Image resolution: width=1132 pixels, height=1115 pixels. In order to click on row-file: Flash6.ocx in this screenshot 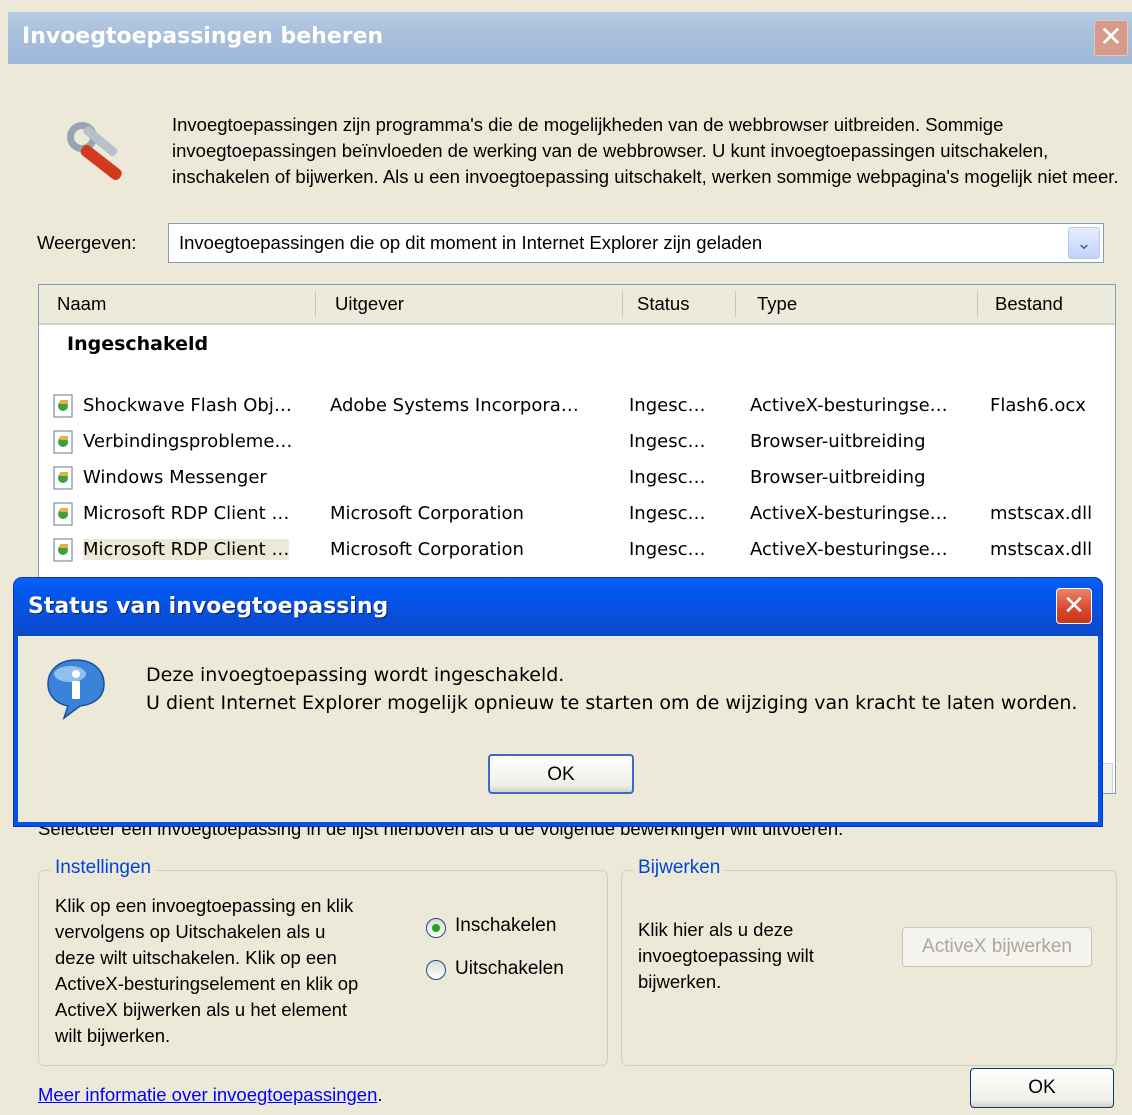, I will do `click(1038, 405)`.